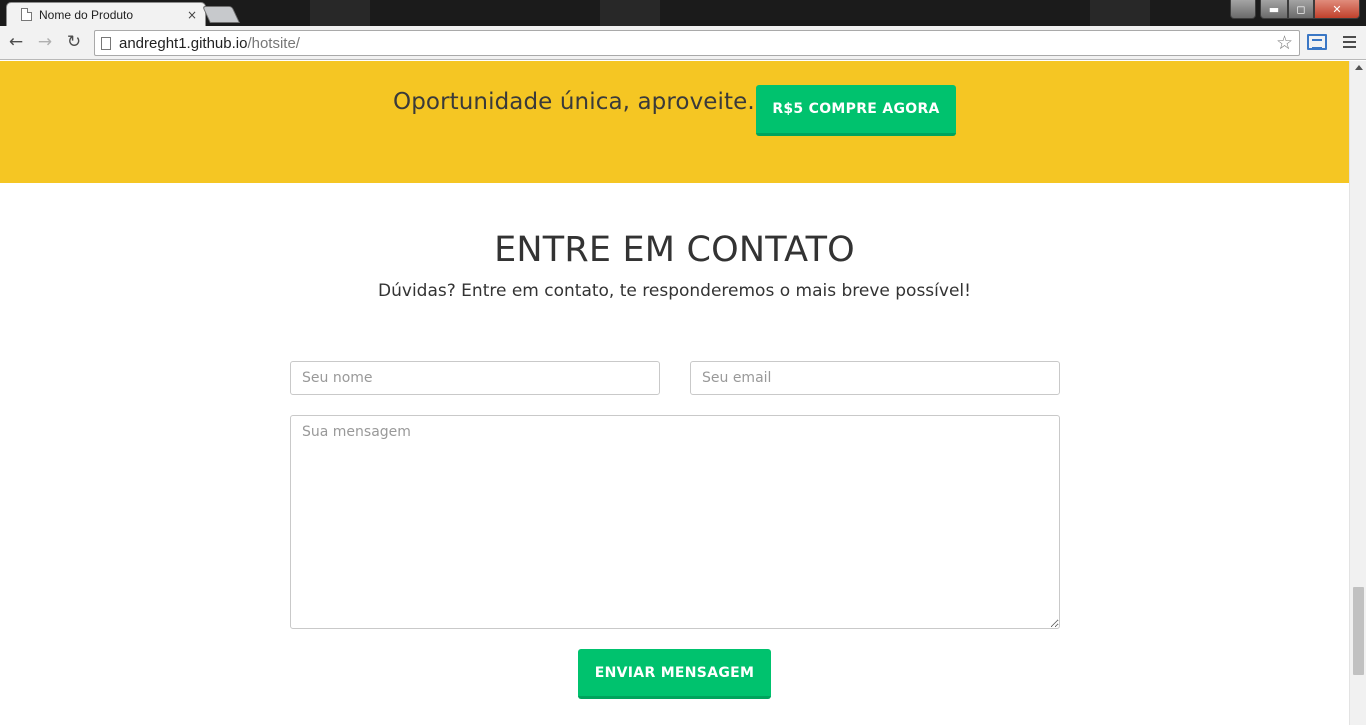 Image resolution: width=1366 pixels, height=725 pixels. Describe the element at coordinates (16, 42) in the screenshot. I see `back-arrow-icon: ←` at that location.